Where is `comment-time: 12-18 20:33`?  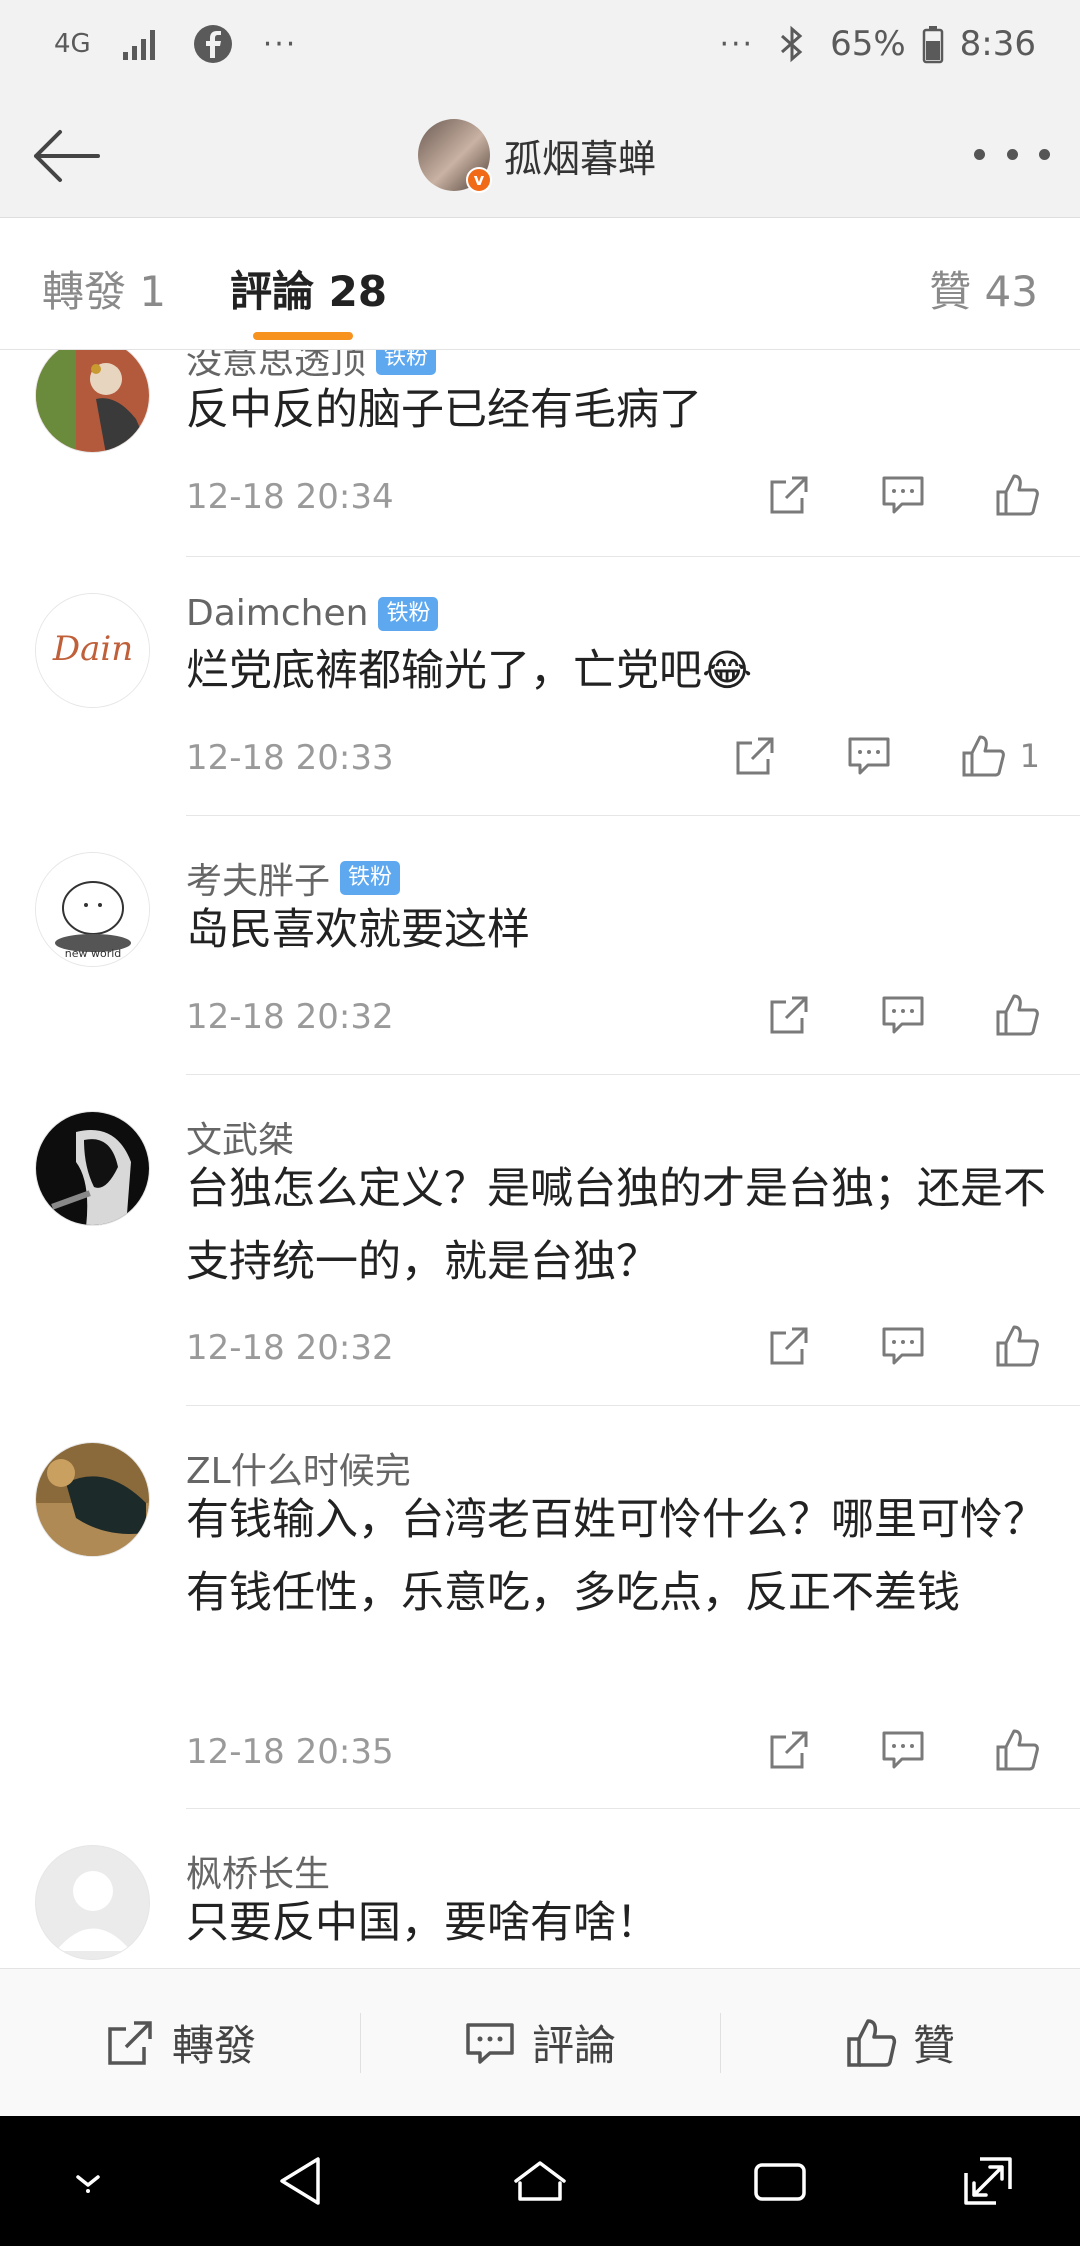 comment-time: 12-18 20:33 is located at coordinates (290, 758).